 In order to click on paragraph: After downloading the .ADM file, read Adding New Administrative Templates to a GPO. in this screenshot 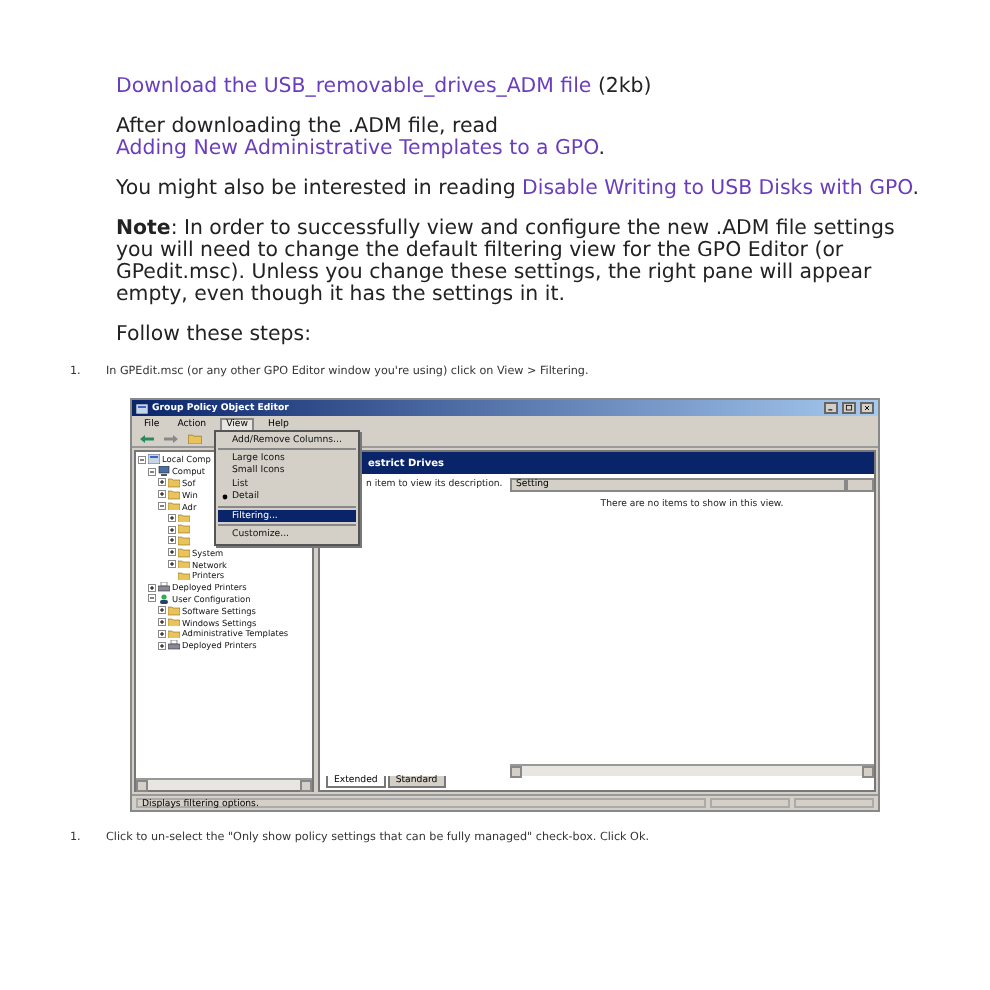, I will do `click(361, 138)`.